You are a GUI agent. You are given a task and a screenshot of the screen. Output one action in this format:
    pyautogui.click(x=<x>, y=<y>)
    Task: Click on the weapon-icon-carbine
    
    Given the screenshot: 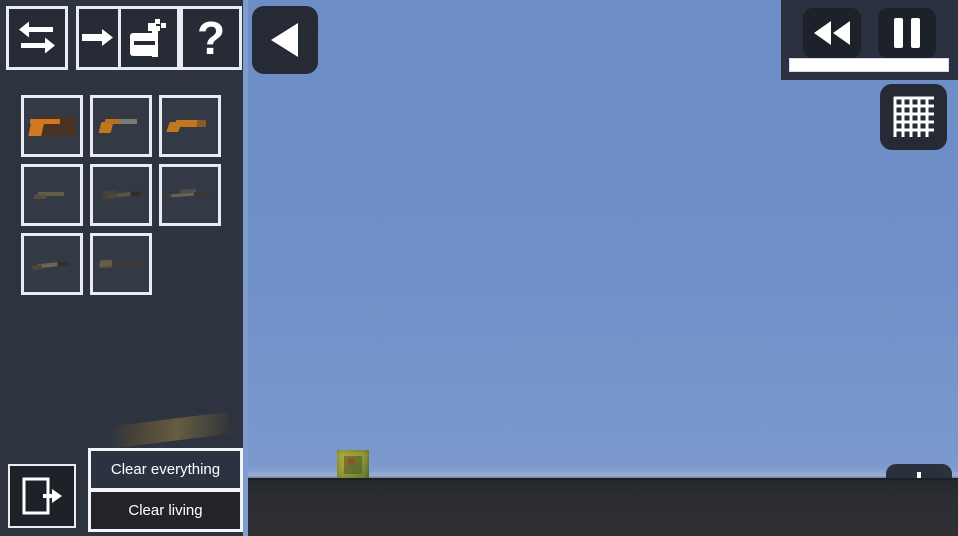 What is the action you would take?
    pyautogui.click(x=52, y=264)
    